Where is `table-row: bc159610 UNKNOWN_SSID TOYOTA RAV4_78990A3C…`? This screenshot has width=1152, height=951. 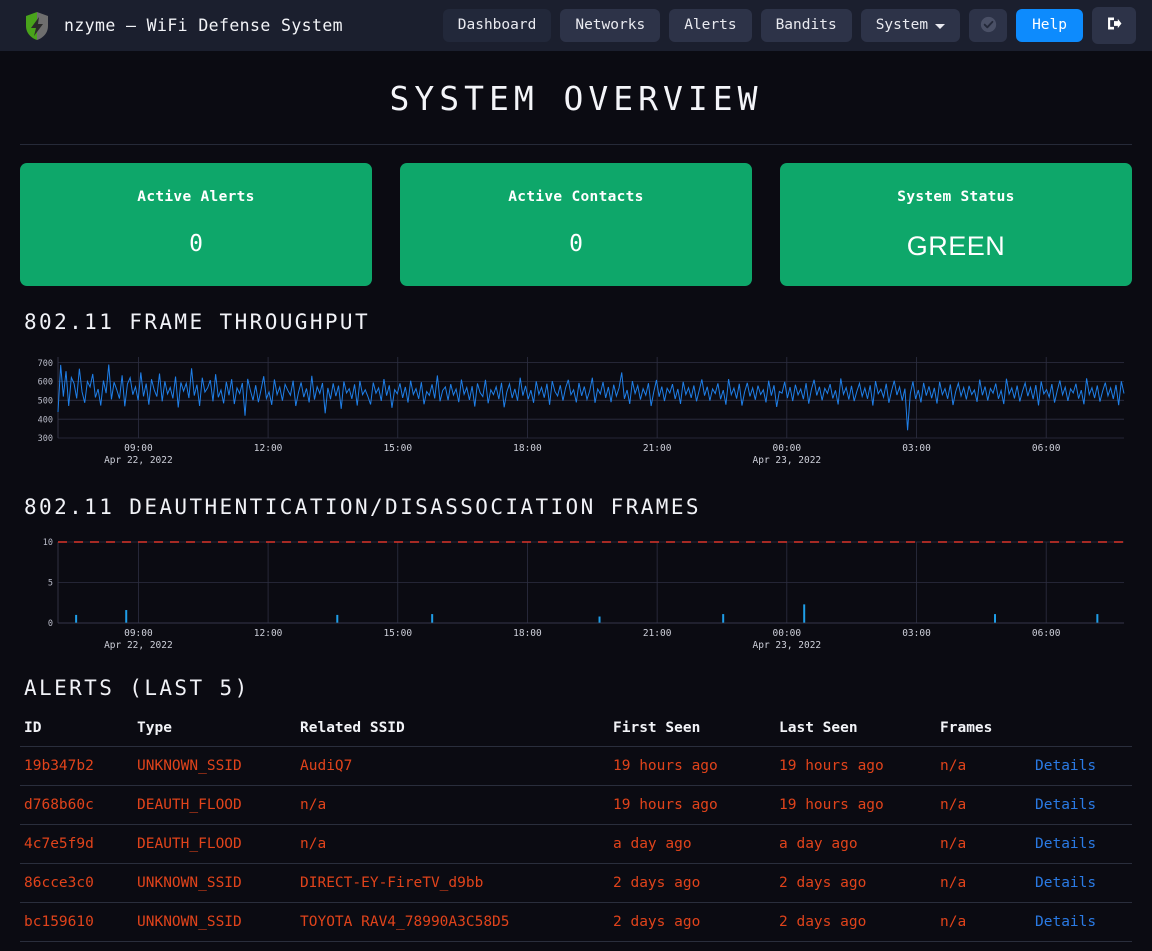 table-row: bc159610 UNKNOWN_SSID TOYOTA RAV4_78990A3C… is located at coordinates (576, 922).